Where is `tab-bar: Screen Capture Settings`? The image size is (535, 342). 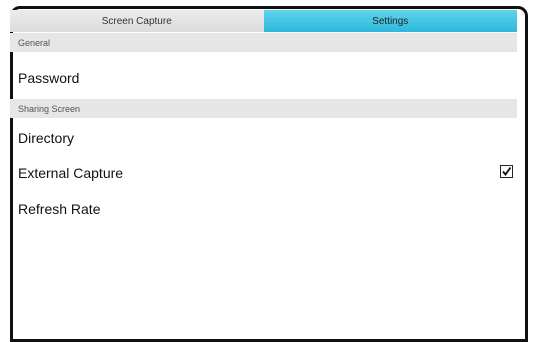
tab-bar: Screen Capture Settings is located at coordinates (263, 21).